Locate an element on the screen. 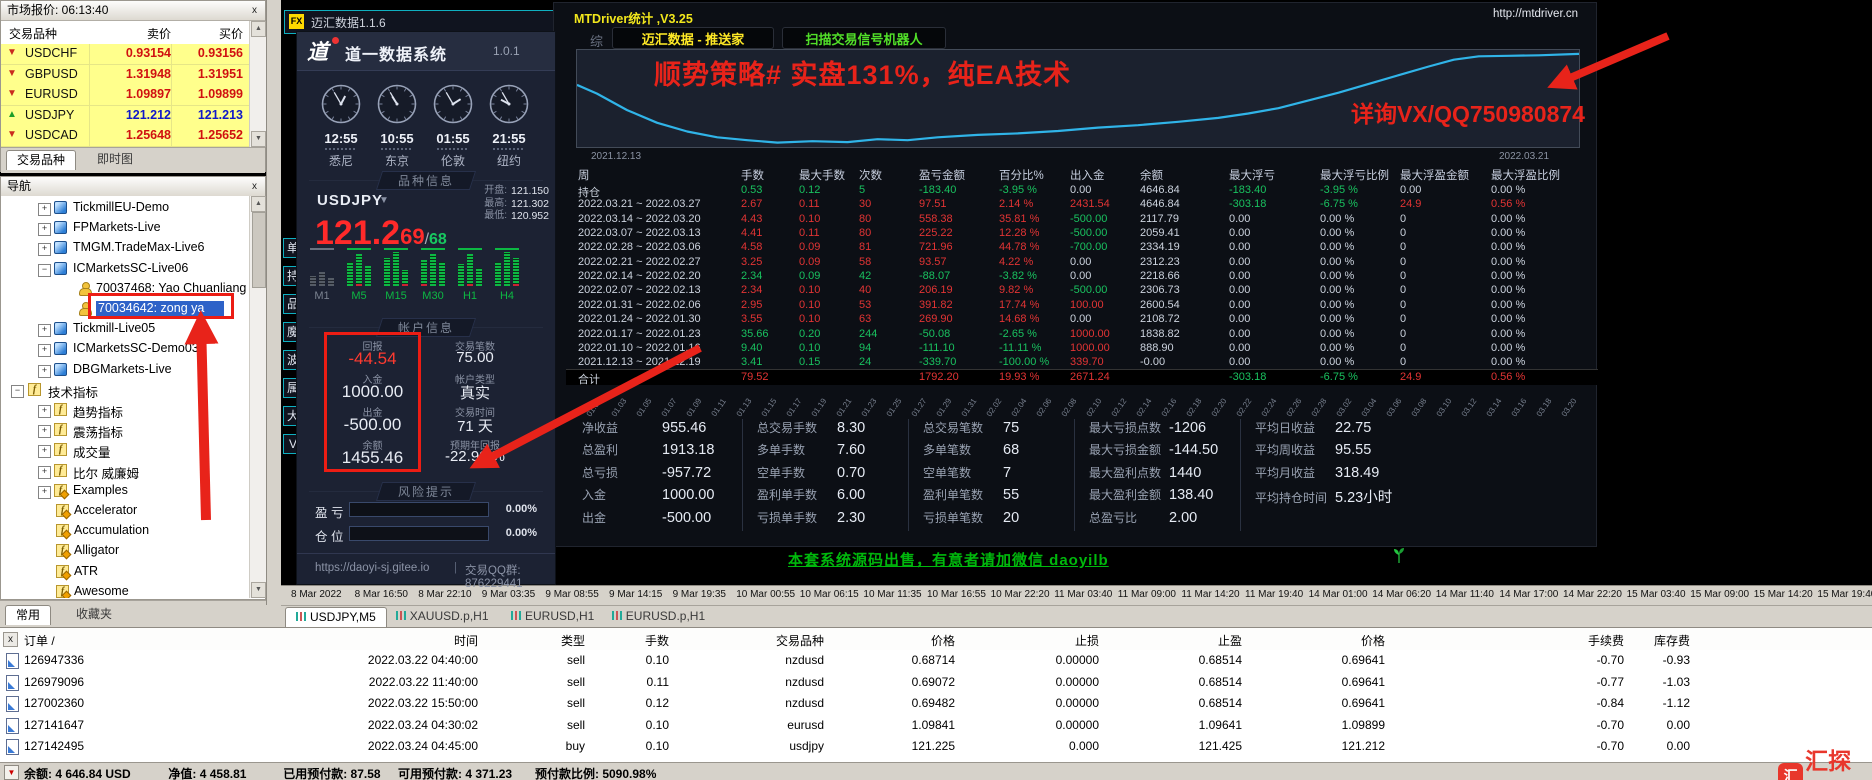 This screenshot has width=1872, height=780. tree-item: 70034642: zong ya is located at coordinates (125, 309).